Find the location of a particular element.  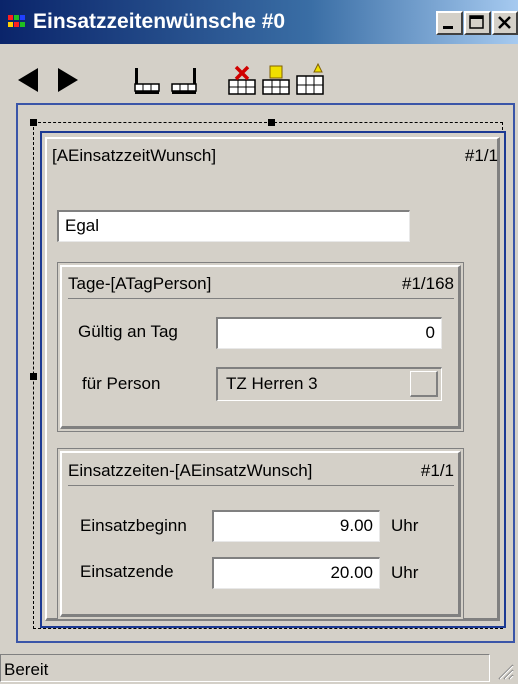

einsatzbeginn-unit: Uhr is located at coordinates (405, 525).